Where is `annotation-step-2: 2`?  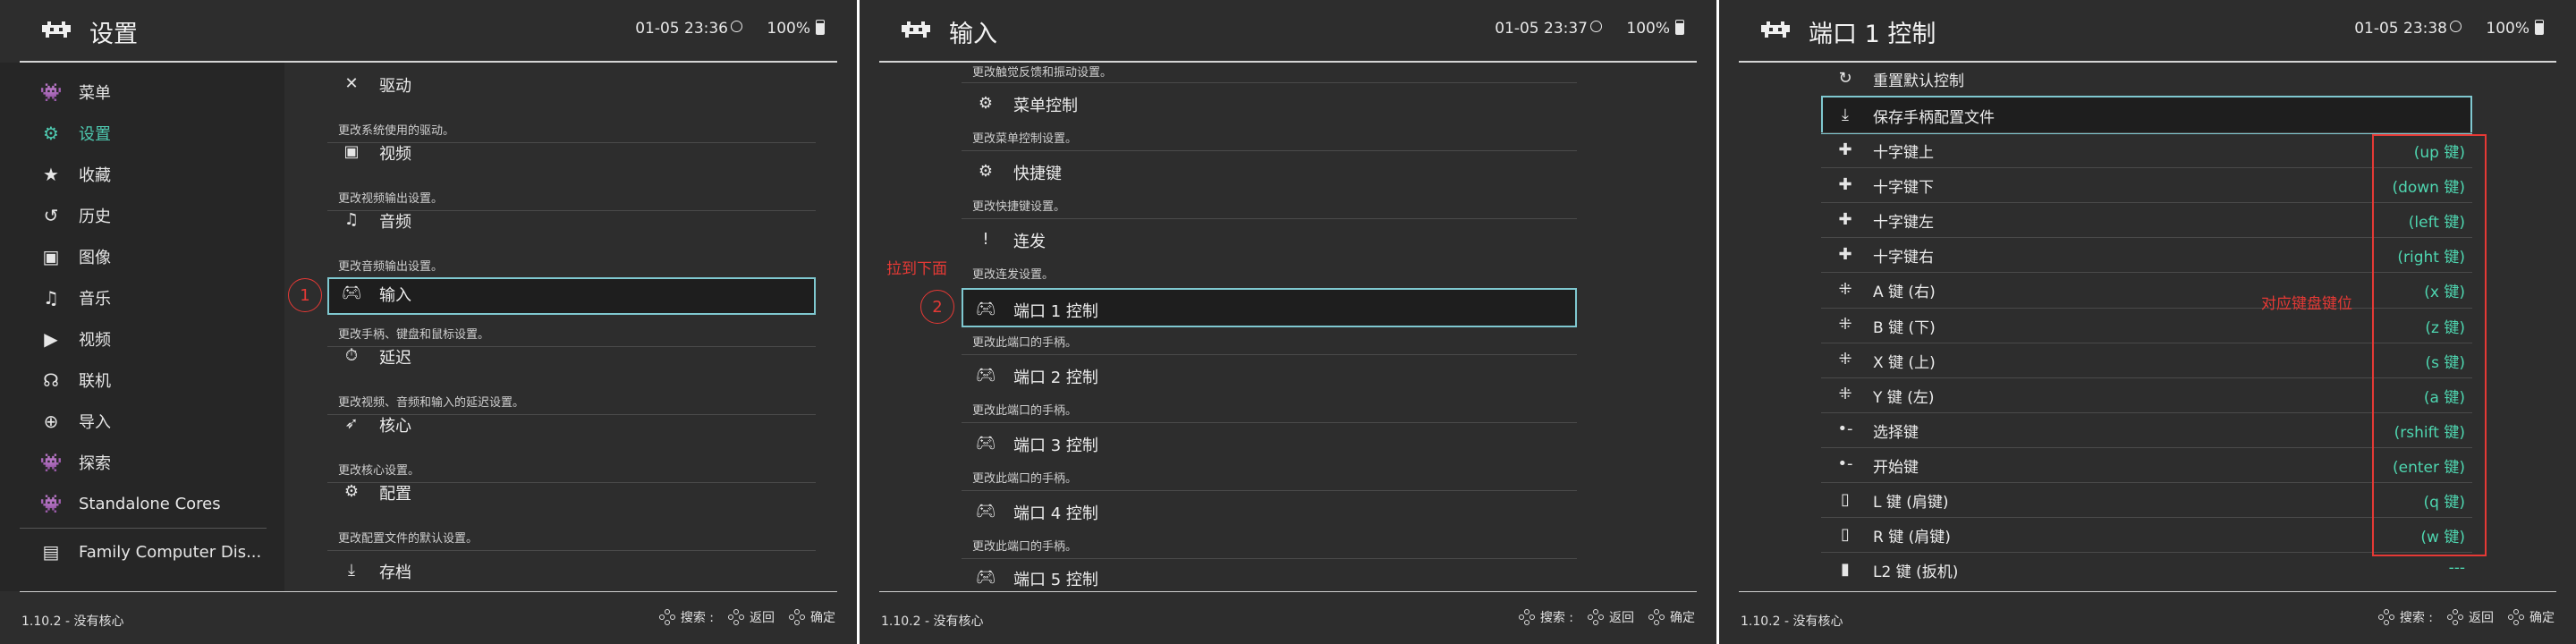 annotation-step-2: 2 is located at coordinates (937, 307).